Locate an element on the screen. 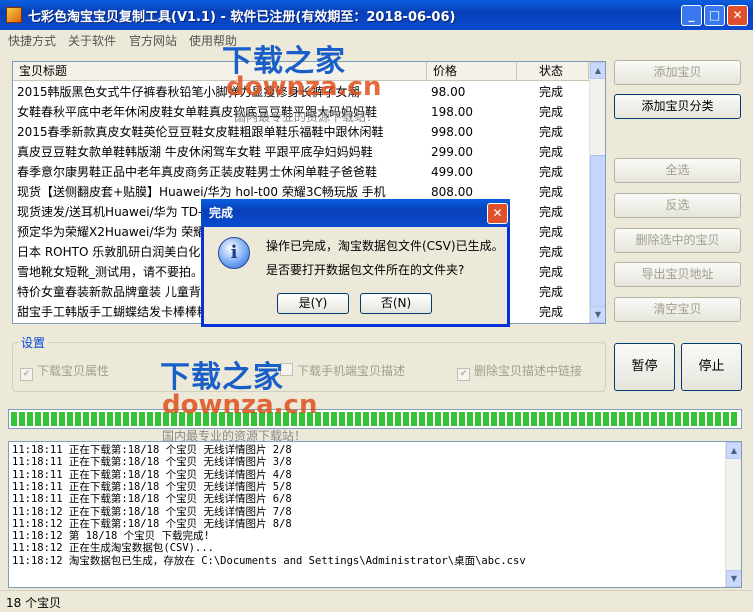  log-scrollbar: ▲ ▼ is located at coordinates (733, 514).